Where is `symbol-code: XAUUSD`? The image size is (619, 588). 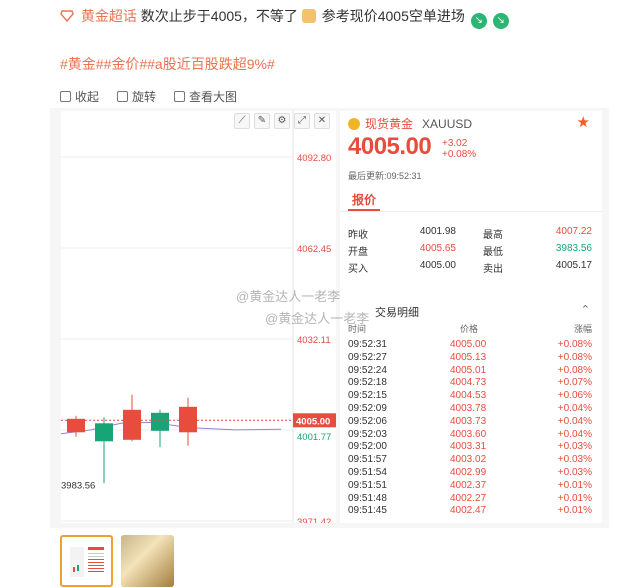 symbol-code: XAUUSD is located at coordinates (447, 123).